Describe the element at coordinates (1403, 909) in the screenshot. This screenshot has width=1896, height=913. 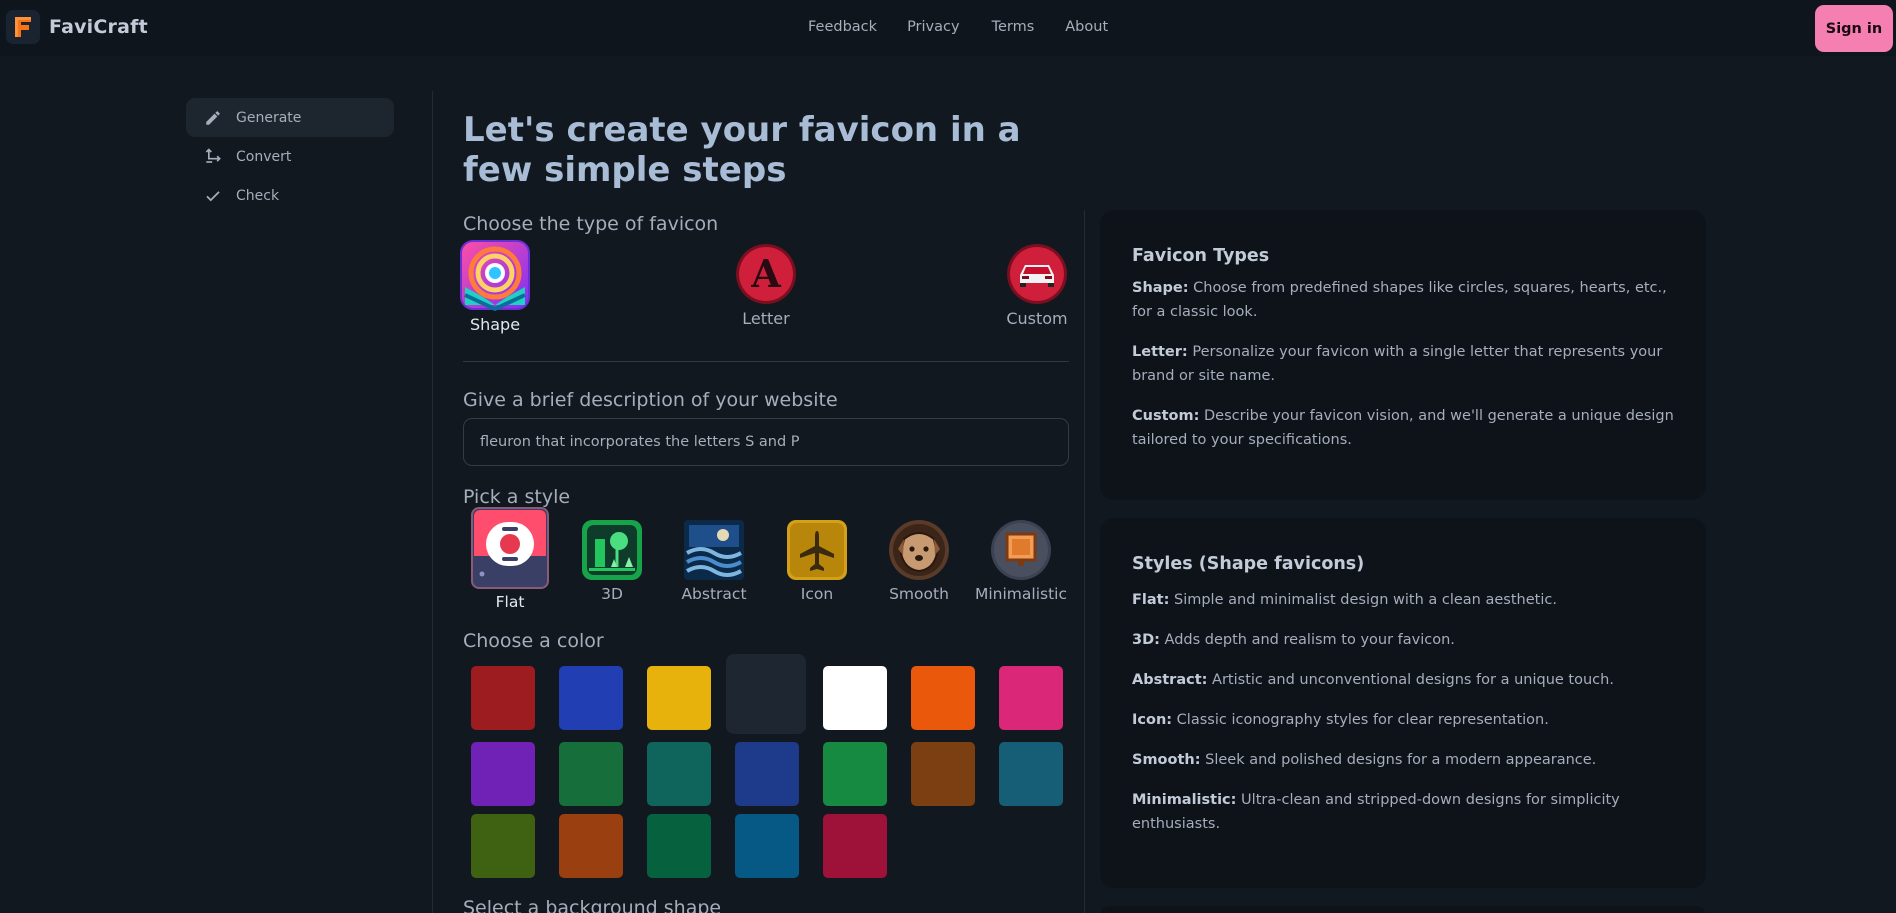
I see `next-info-card` at that location.